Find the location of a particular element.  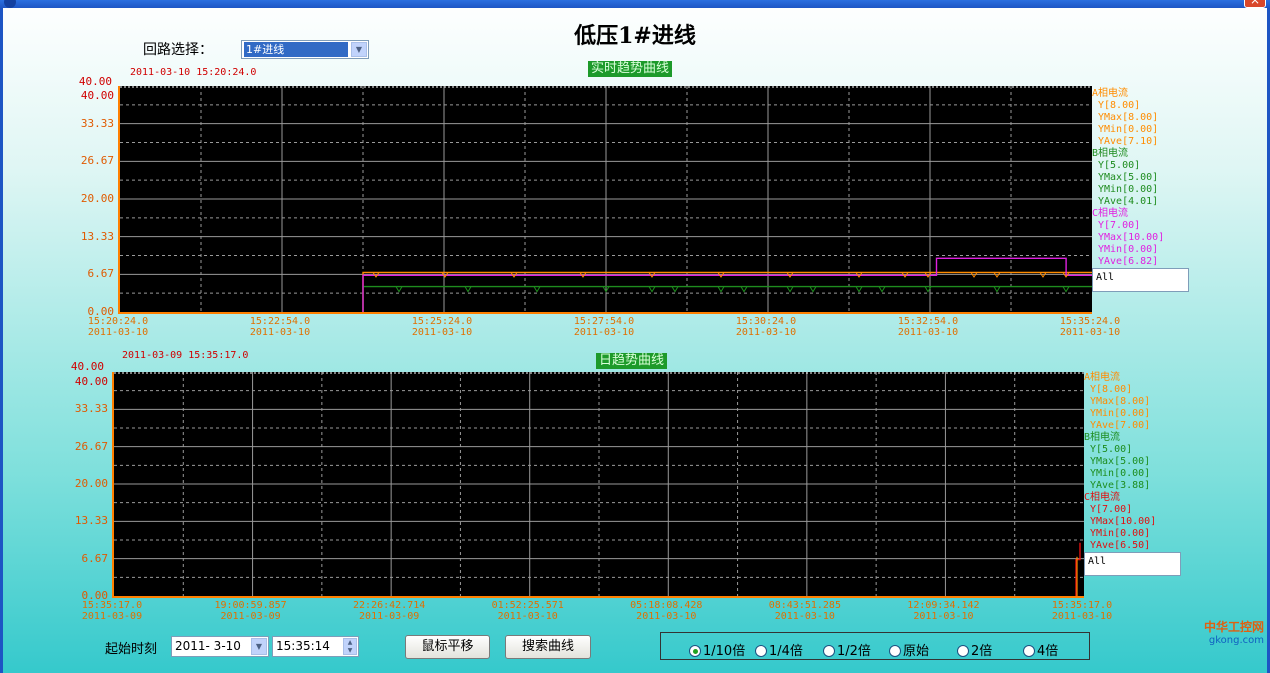

legend-stat: YAve[7.10] is located at coordinates (1128, 141).